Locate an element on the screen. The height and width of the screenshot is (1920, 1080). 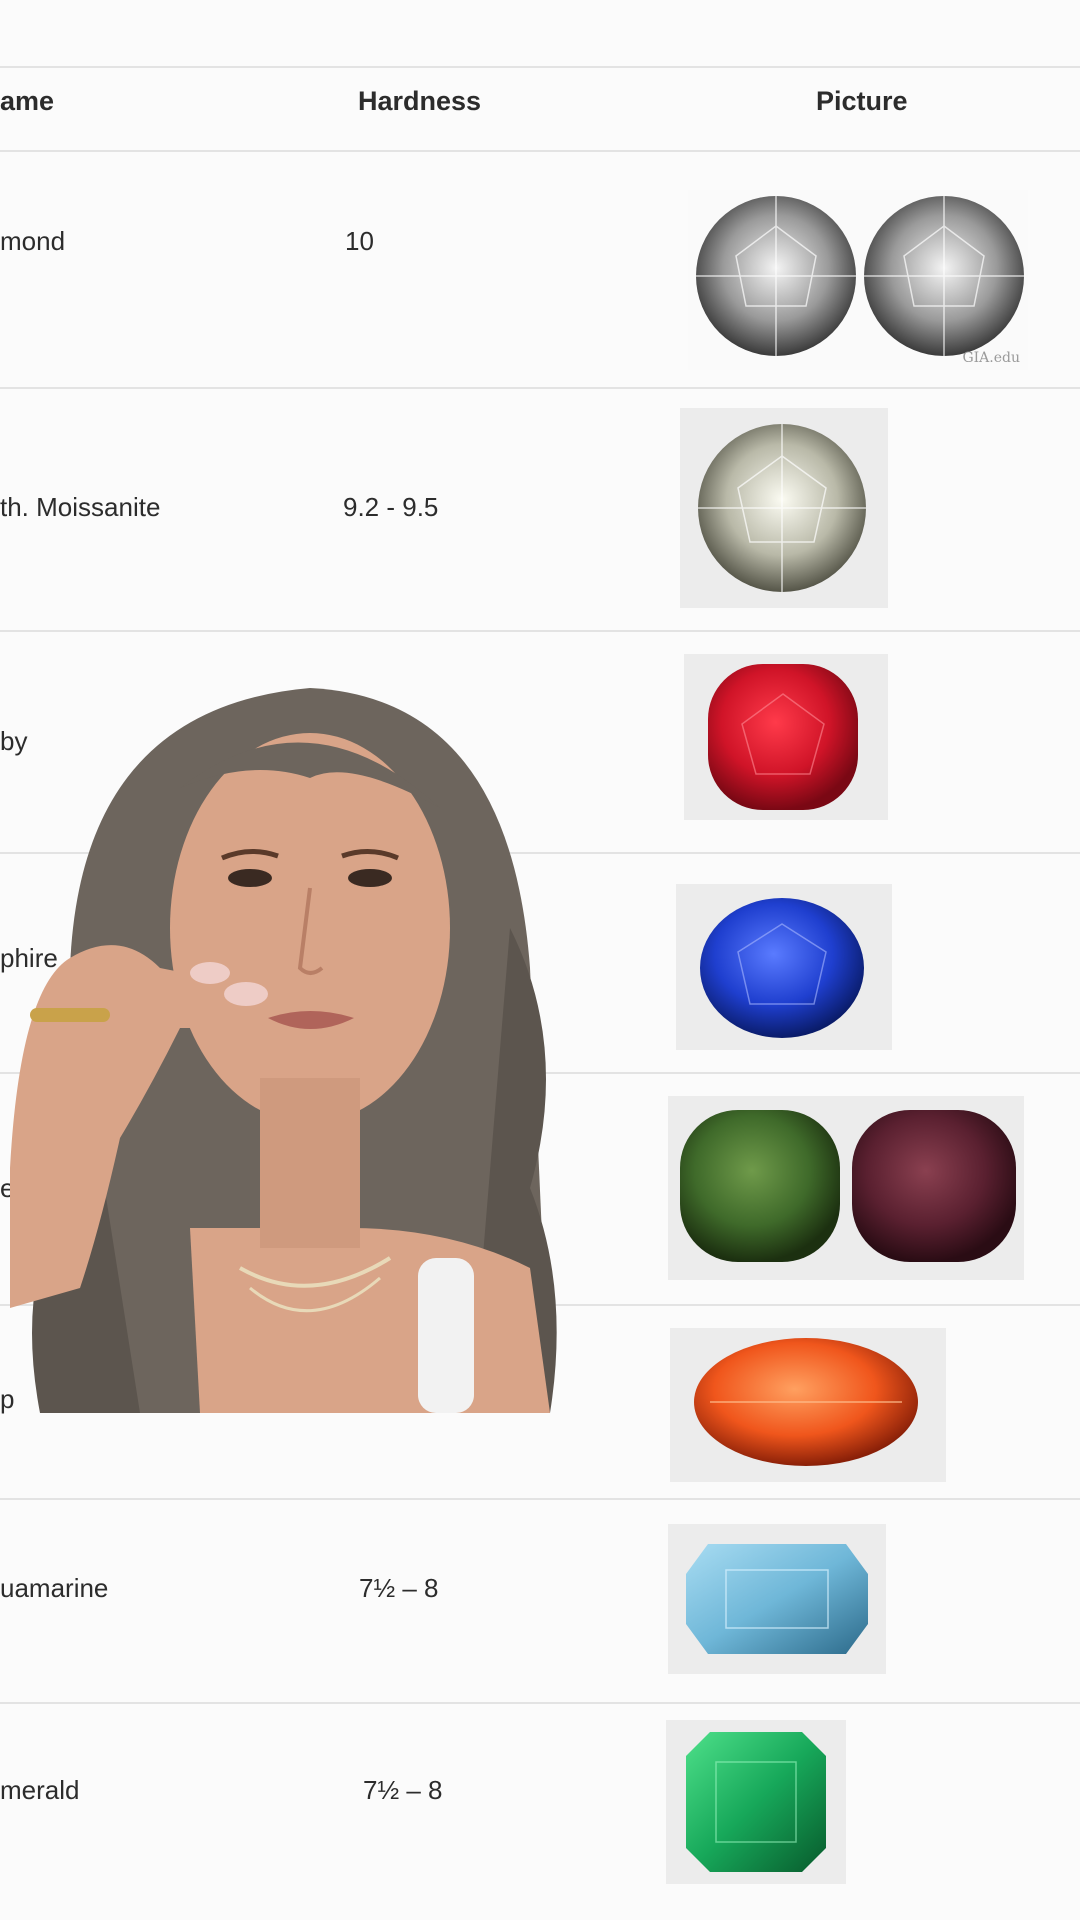
header-divider is located at coordinates (540, 151).